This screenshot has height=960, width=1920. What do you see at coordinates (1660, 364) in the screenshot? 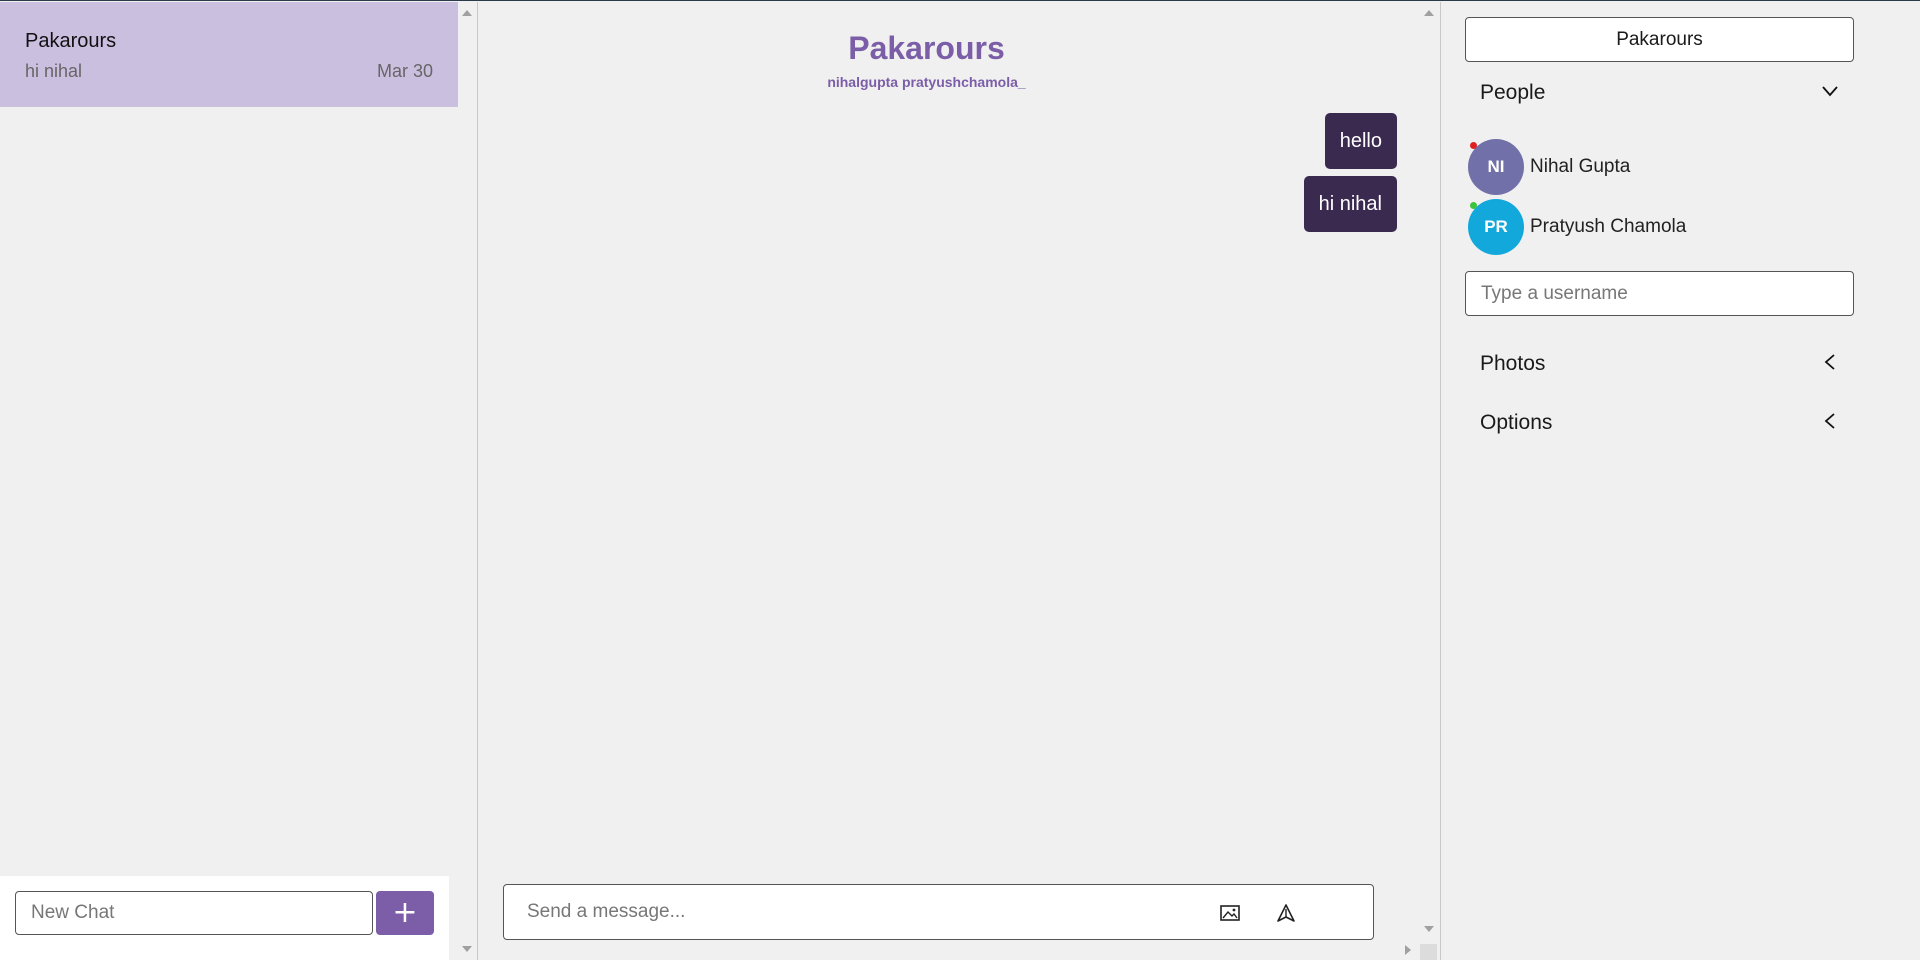
I see `photos-section-toggle: Photos` at bounding box center [1660, 364].